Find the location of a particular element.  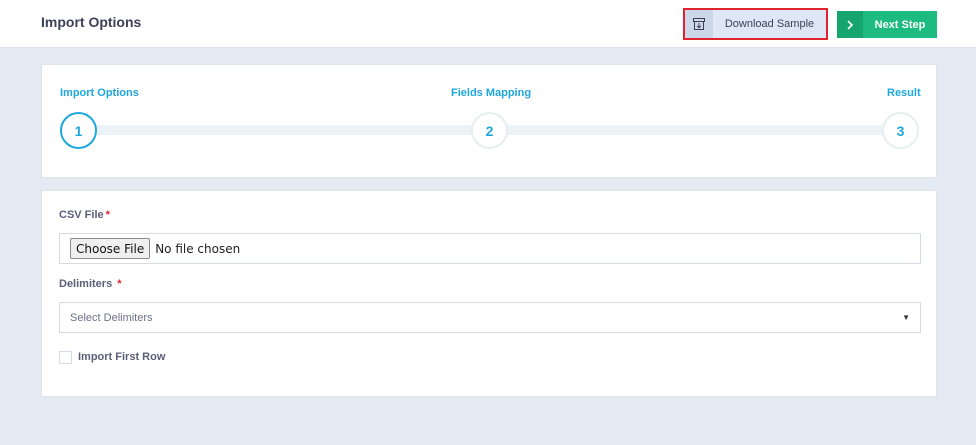

step-label-result: Result is located at coordinates (904, 93).